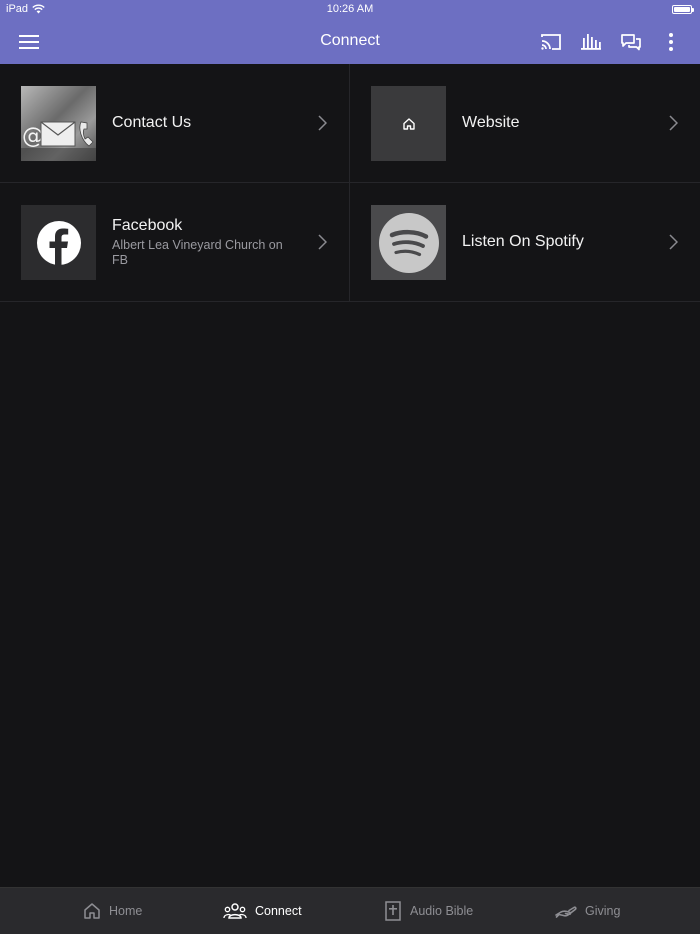  Describe the element at coordinates (278, 911) in the screenshot. I see `tab-label: Connect` at that location.